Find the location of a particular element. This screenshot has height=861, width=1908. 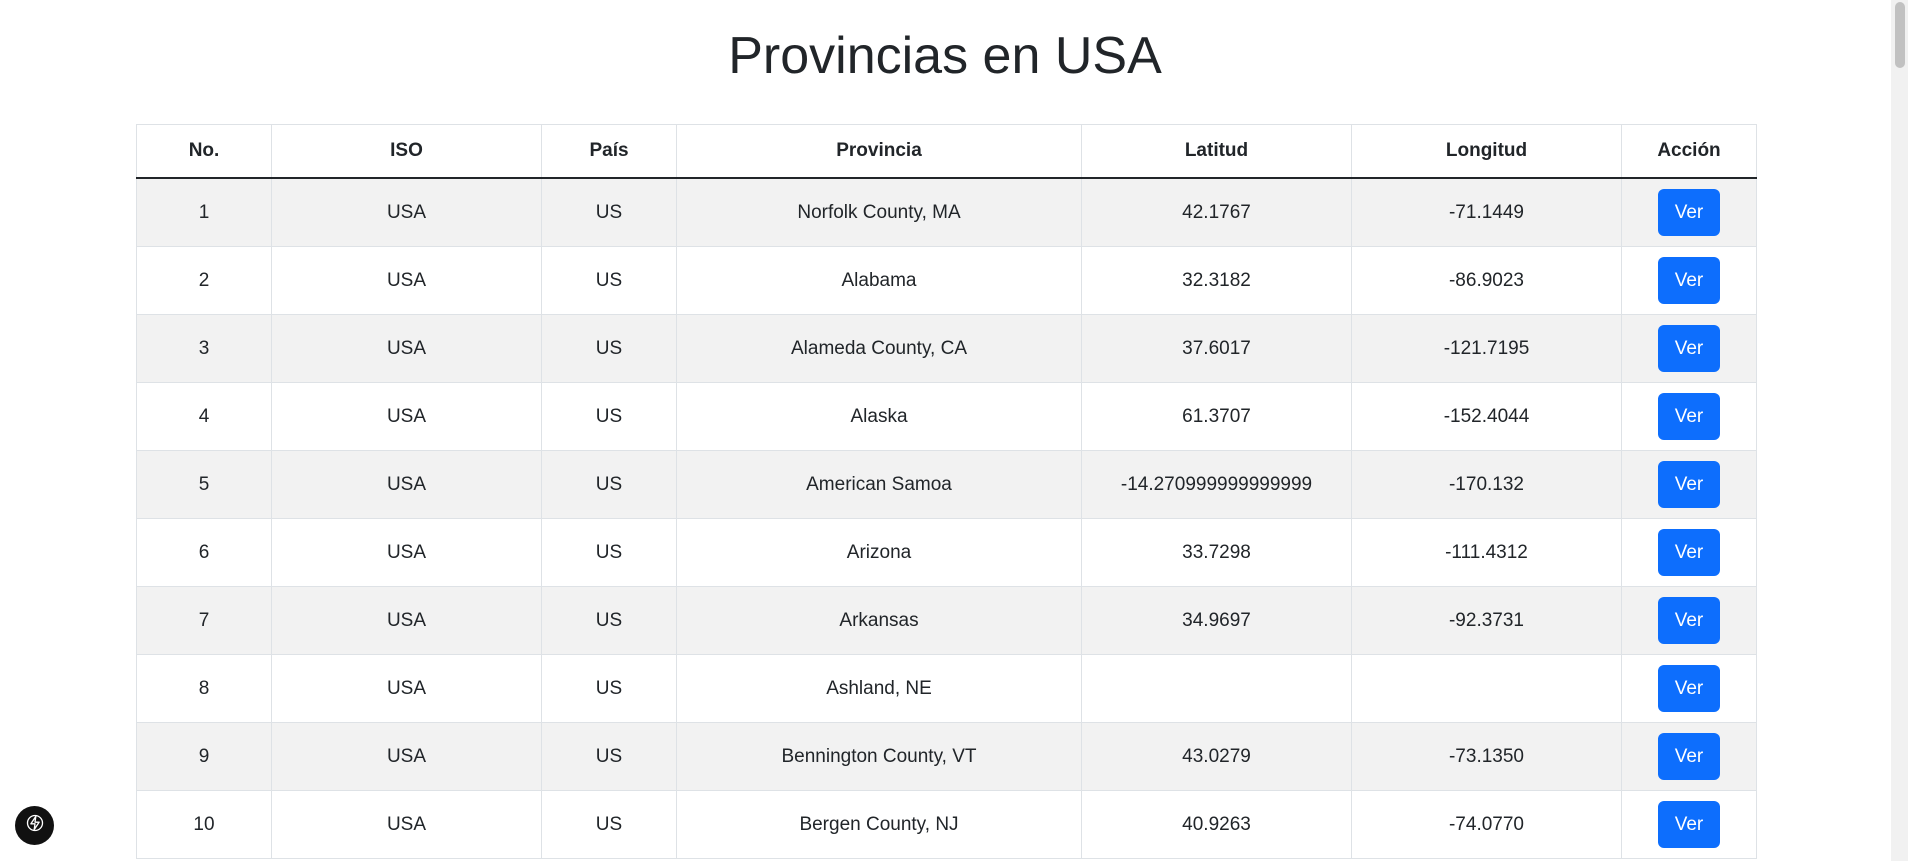

table-row: 8 USA US Ashland, NE Ver is located at coordinates (946, 688).